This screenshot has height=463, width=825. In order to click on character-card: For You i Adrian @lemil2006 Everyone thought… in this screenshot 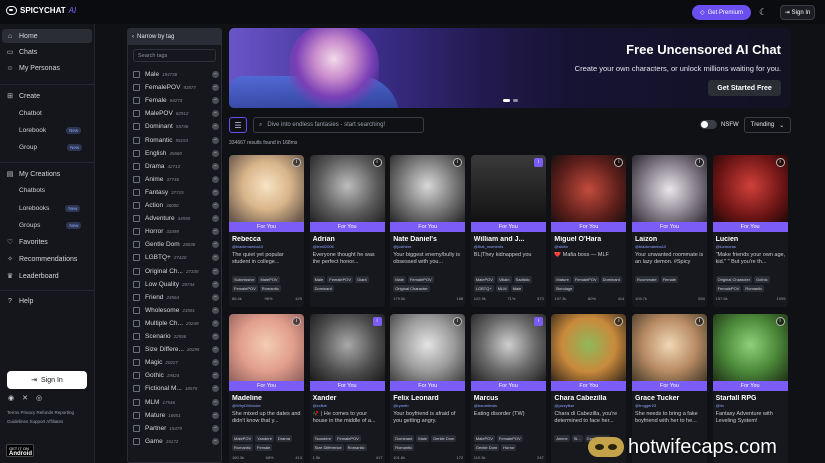, I will do `click(347, 231)`.